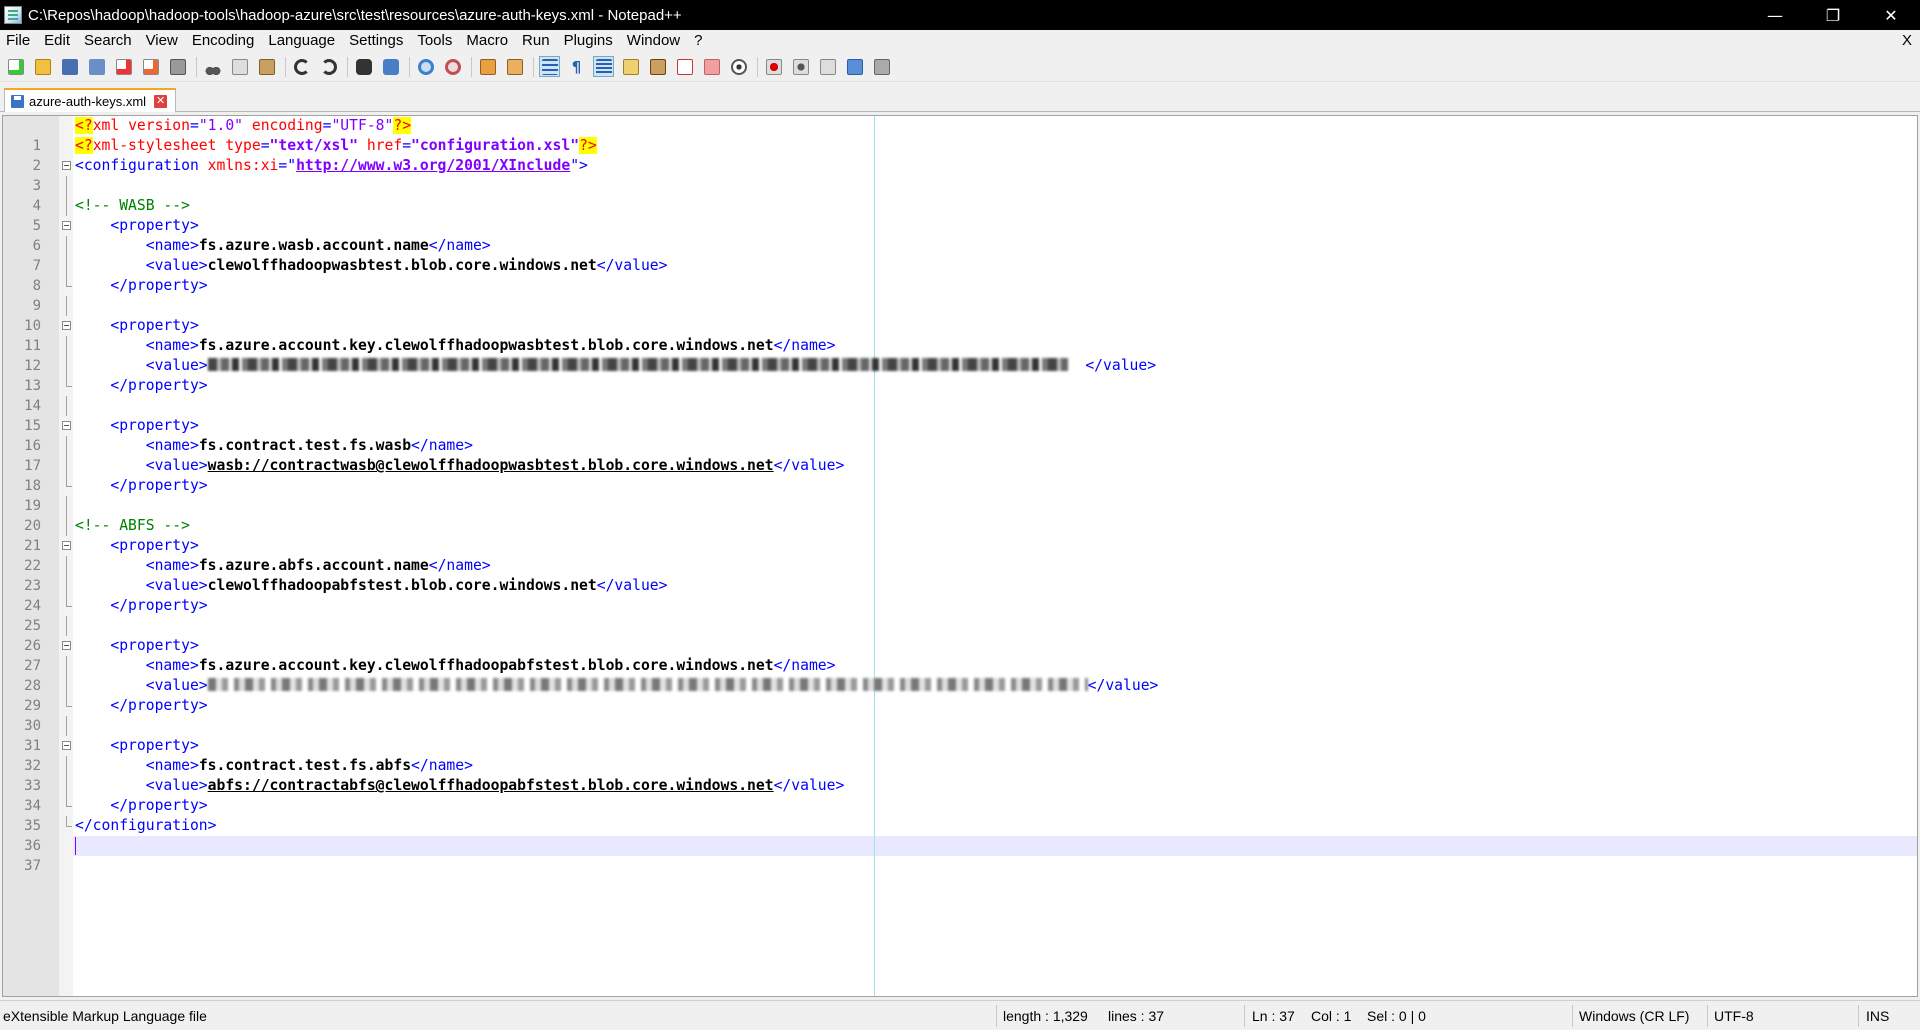 The width and height of the screenshot is (1920, 1030). I want to click on menu-macro: Macro, so click(487, 41).